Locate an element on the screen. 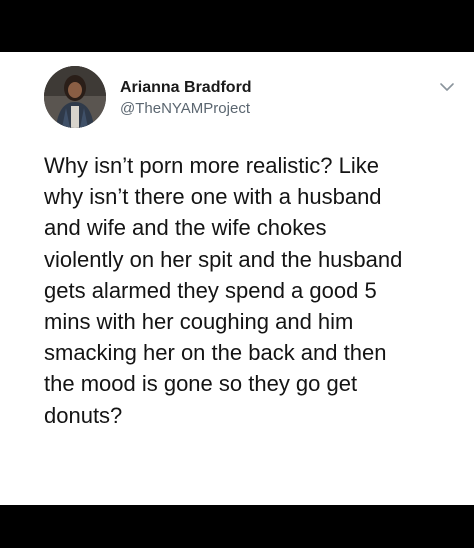 The image size is (474, 548). user-avatar-icon is located at coordinates (75, 97).